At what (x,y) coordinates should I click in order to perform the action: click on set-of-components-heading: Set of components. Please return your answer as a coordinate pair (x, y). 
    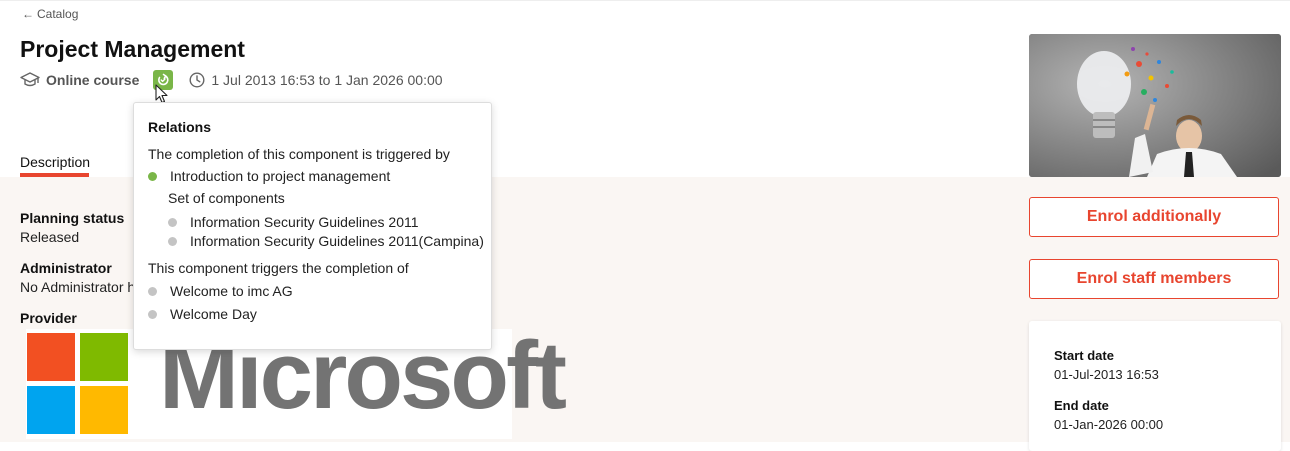
    Looking at the image, I should click on (226, 198).